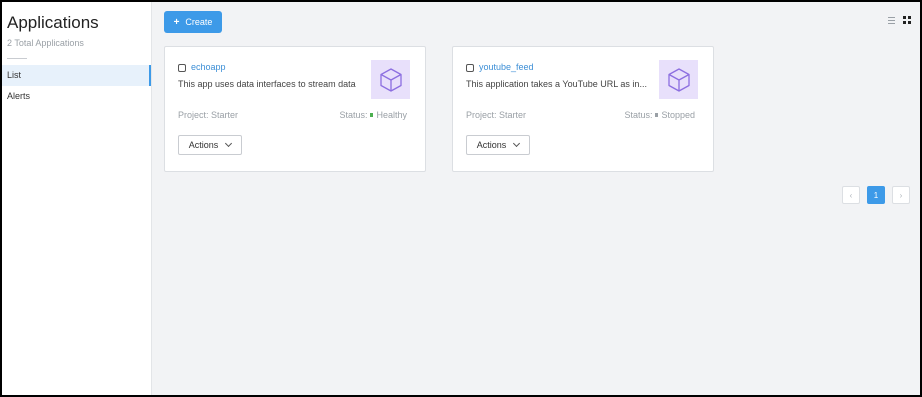  I want to click on plus-icon: +, so click(176, 22).